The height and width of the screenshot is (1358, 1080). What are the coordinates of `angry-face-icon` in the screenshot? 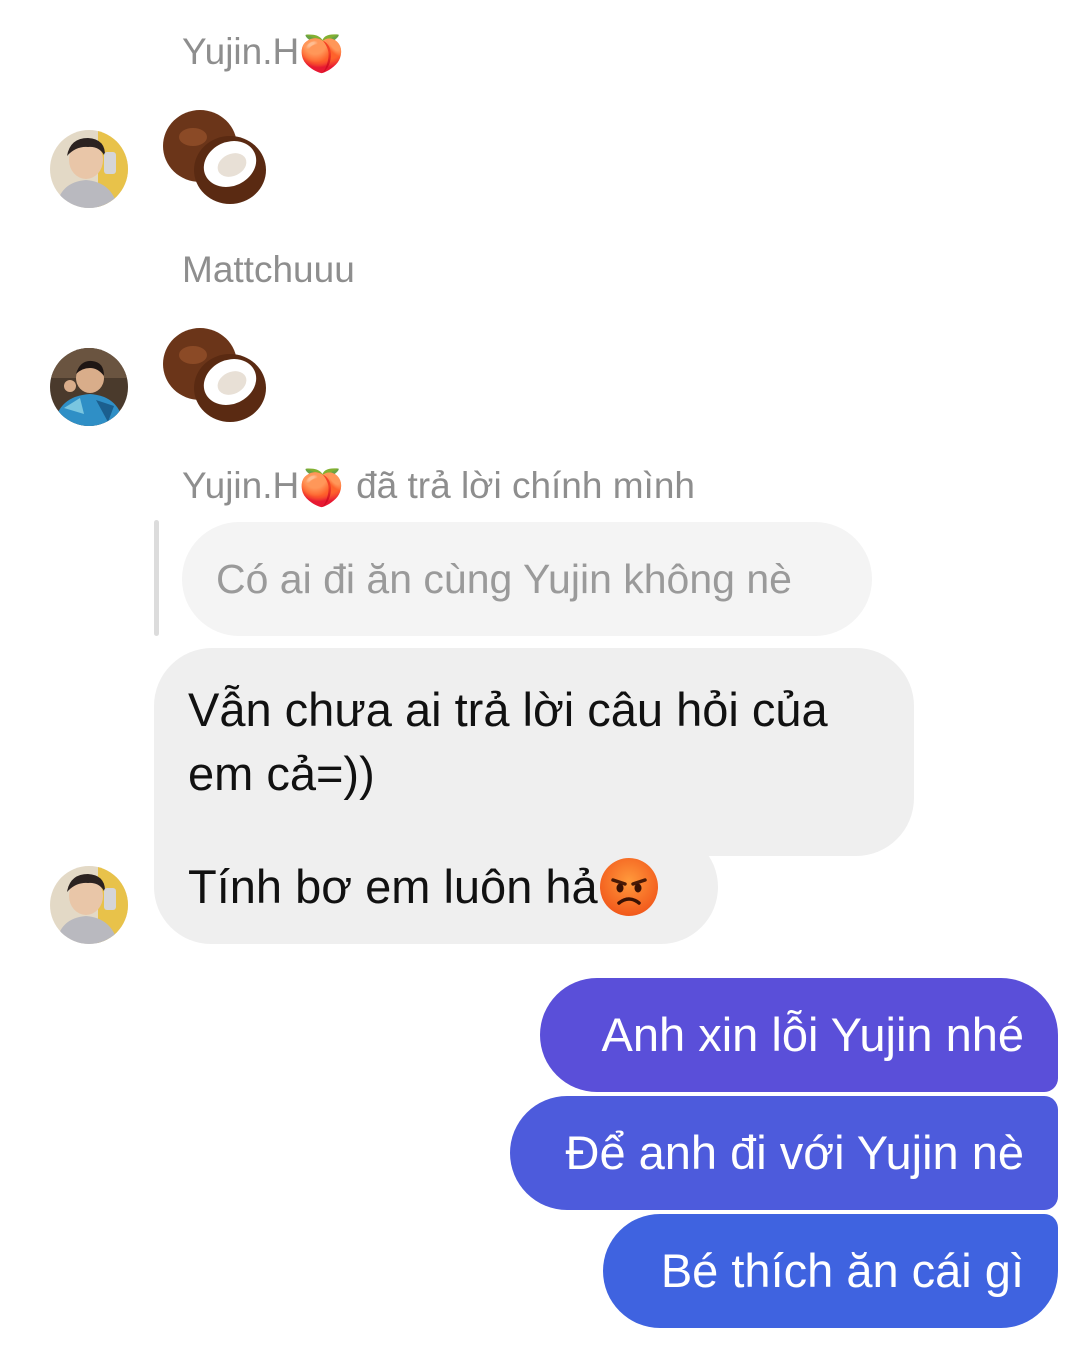 It's located at (628, 887).